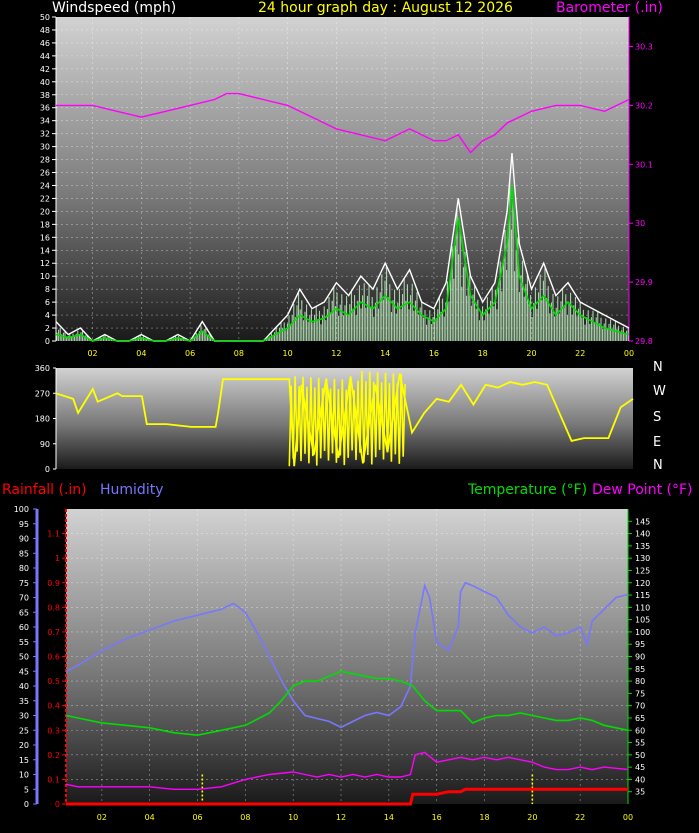  I want to click on humidity-tick-label: 65, so click(24, 612).